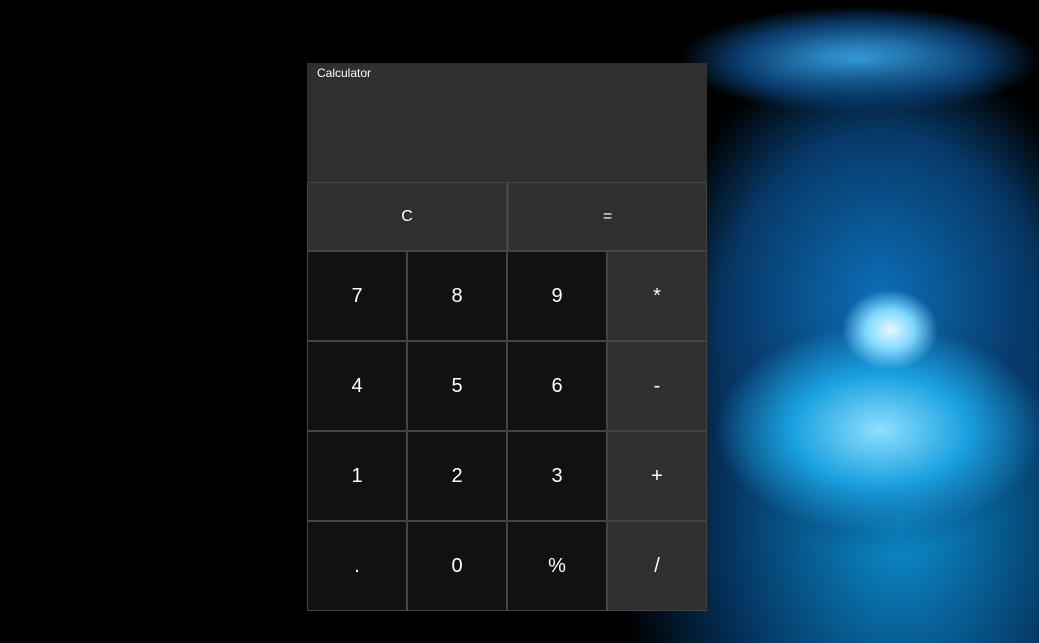 This screenshot has width=1039, height=643. I want to click on key-6: 6, so click(557, 386).